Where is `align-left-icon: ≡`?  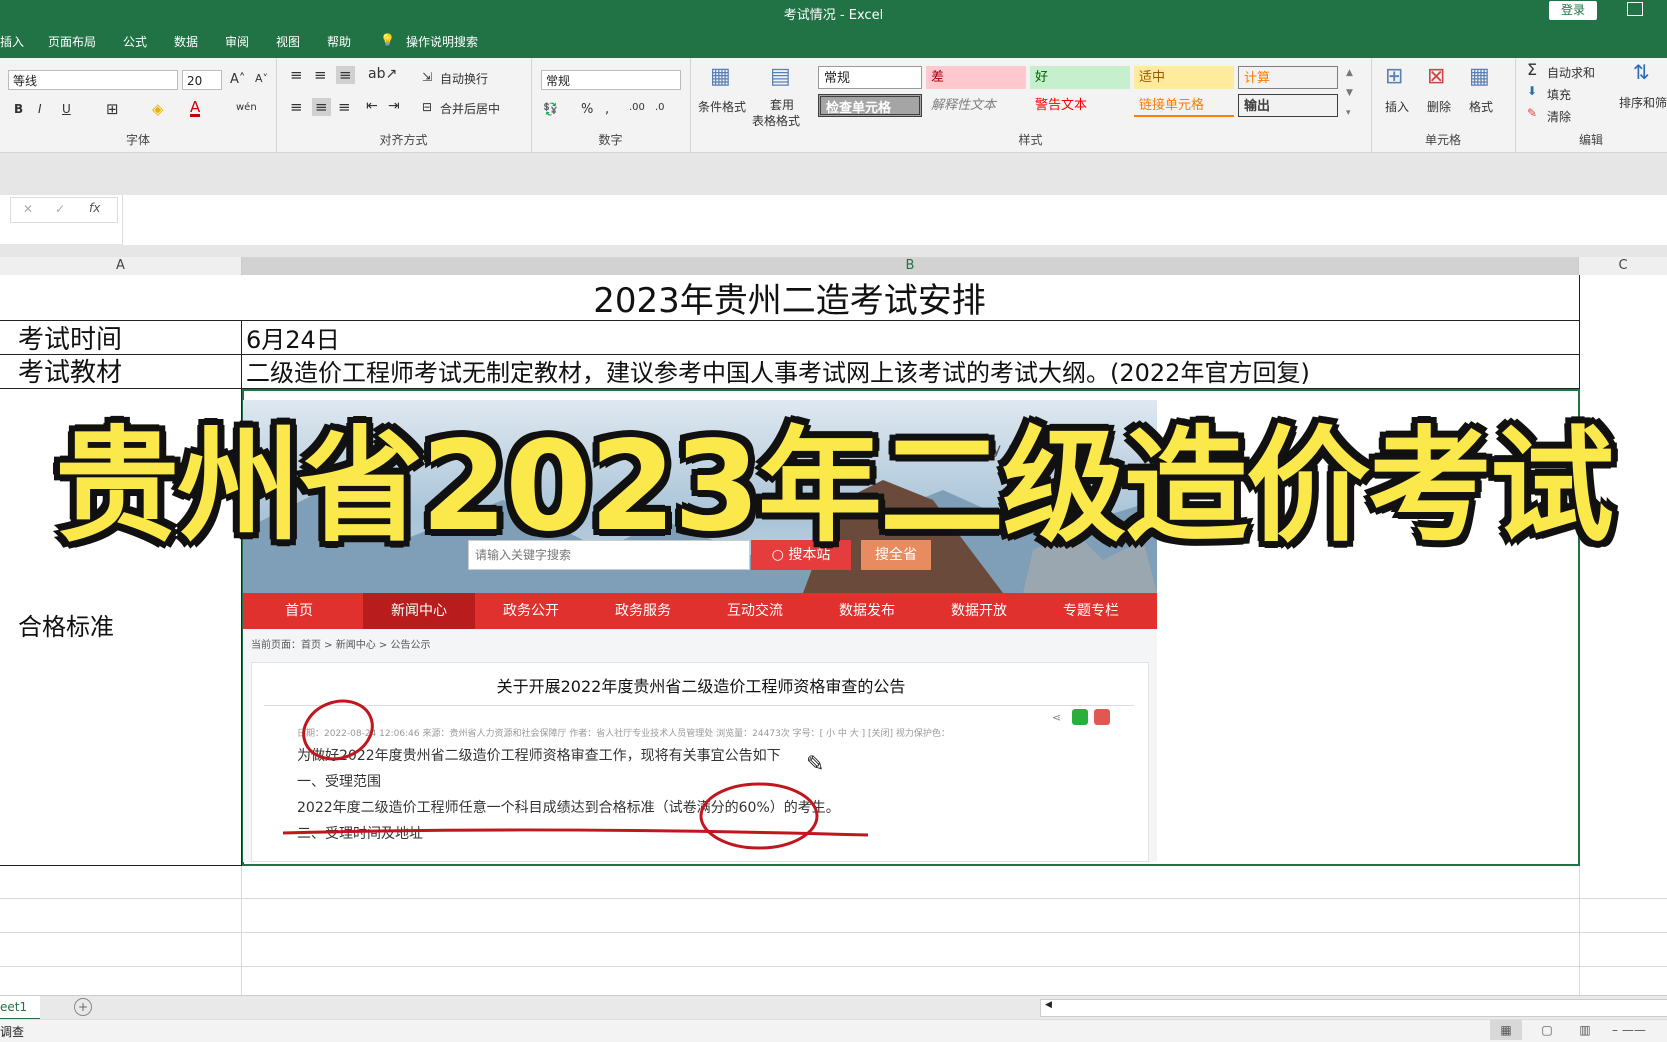 align-left-icon: ≡ is located at coordinates (296, 107).